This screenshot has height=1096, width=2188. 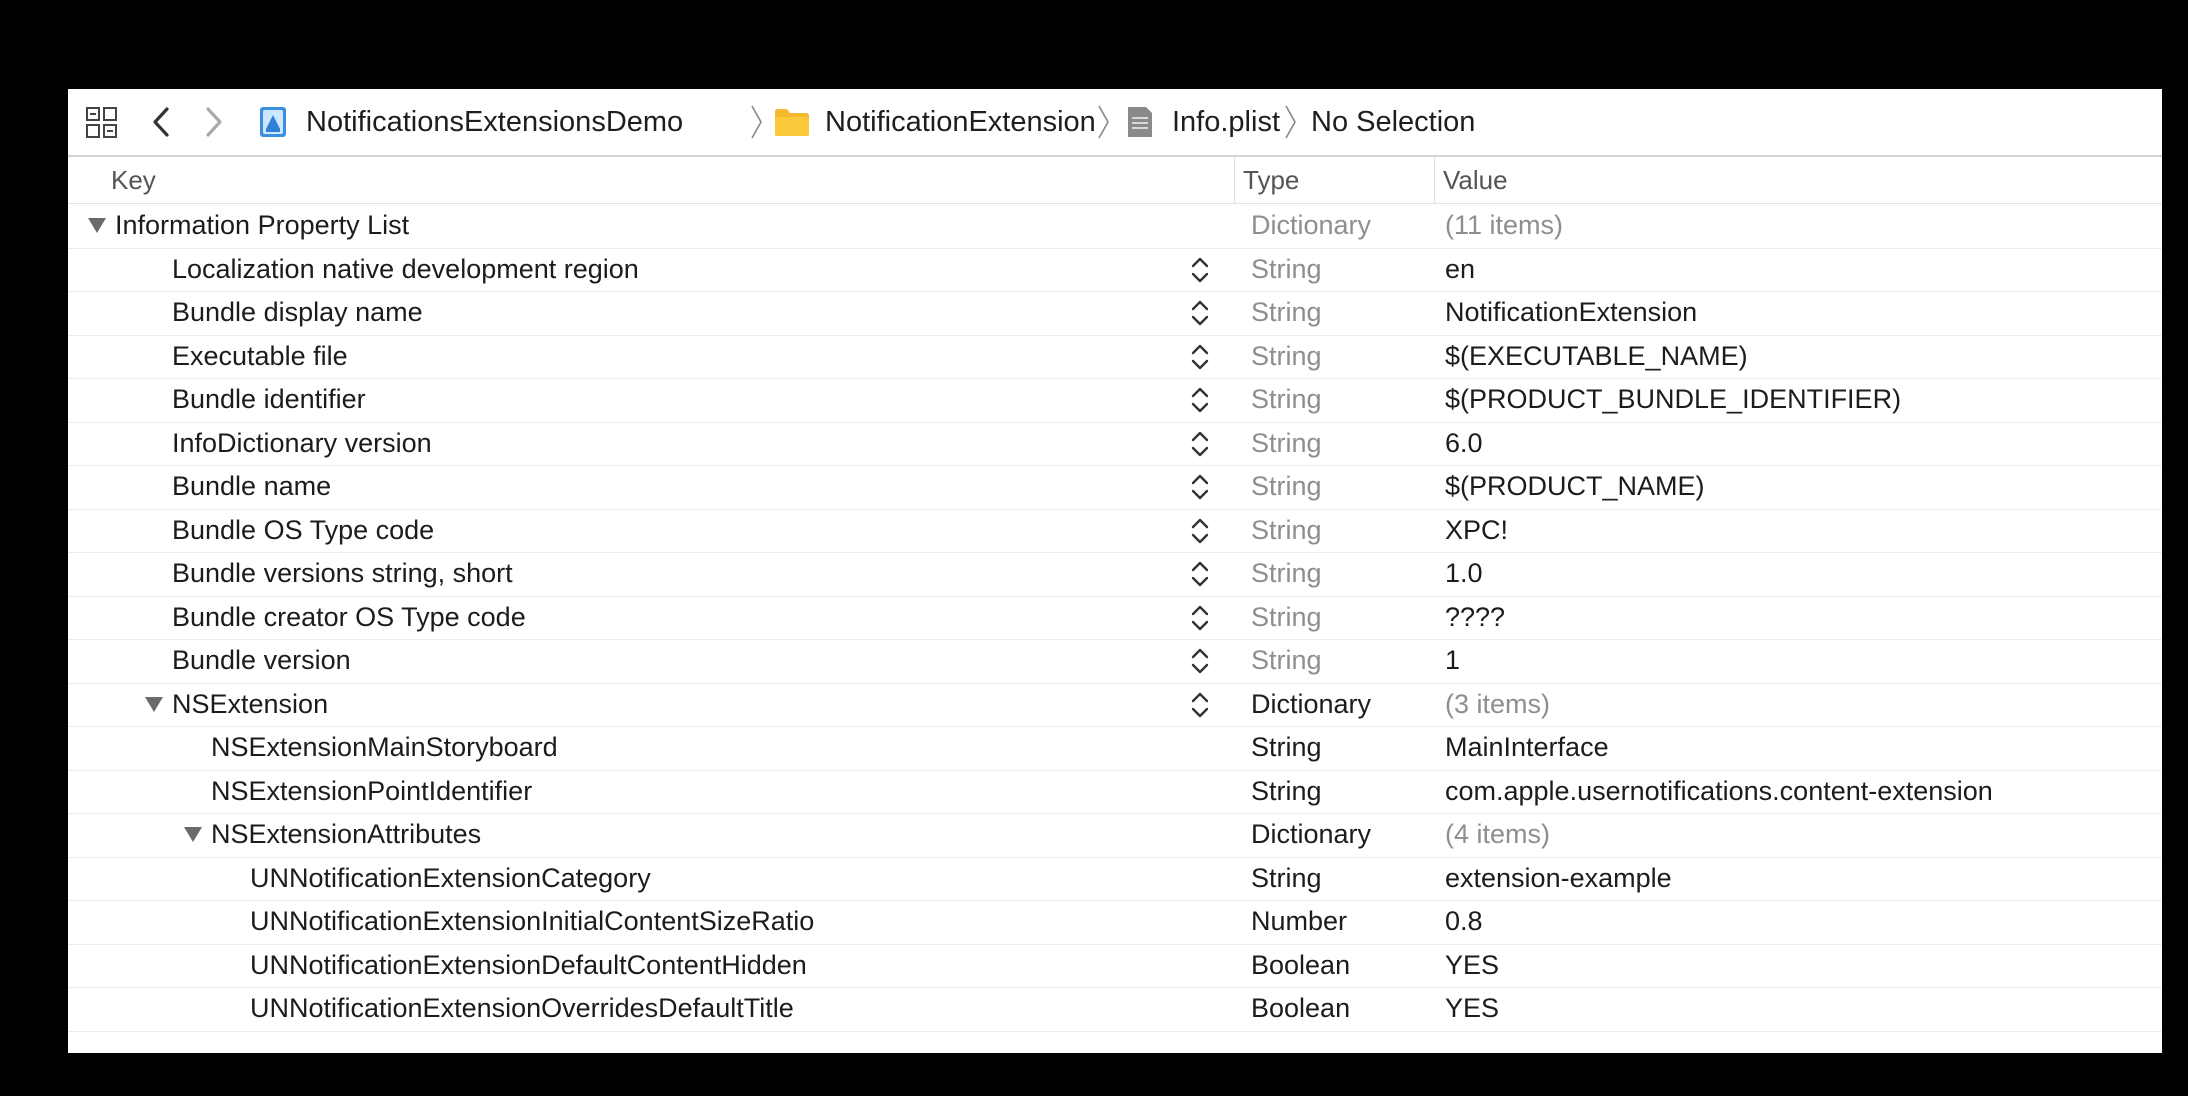 What do you see at coordinates (1497, 834) in the screenshot?
I see `plist-value: (4 items)` at bounding box center [1497, 834].